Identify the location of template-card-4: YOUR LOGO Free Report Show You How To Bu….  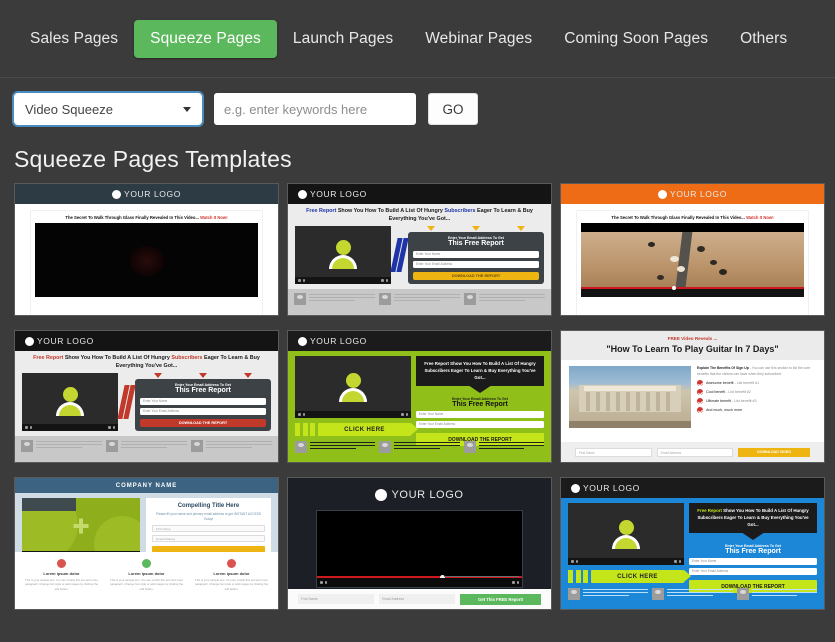
(146, 396).